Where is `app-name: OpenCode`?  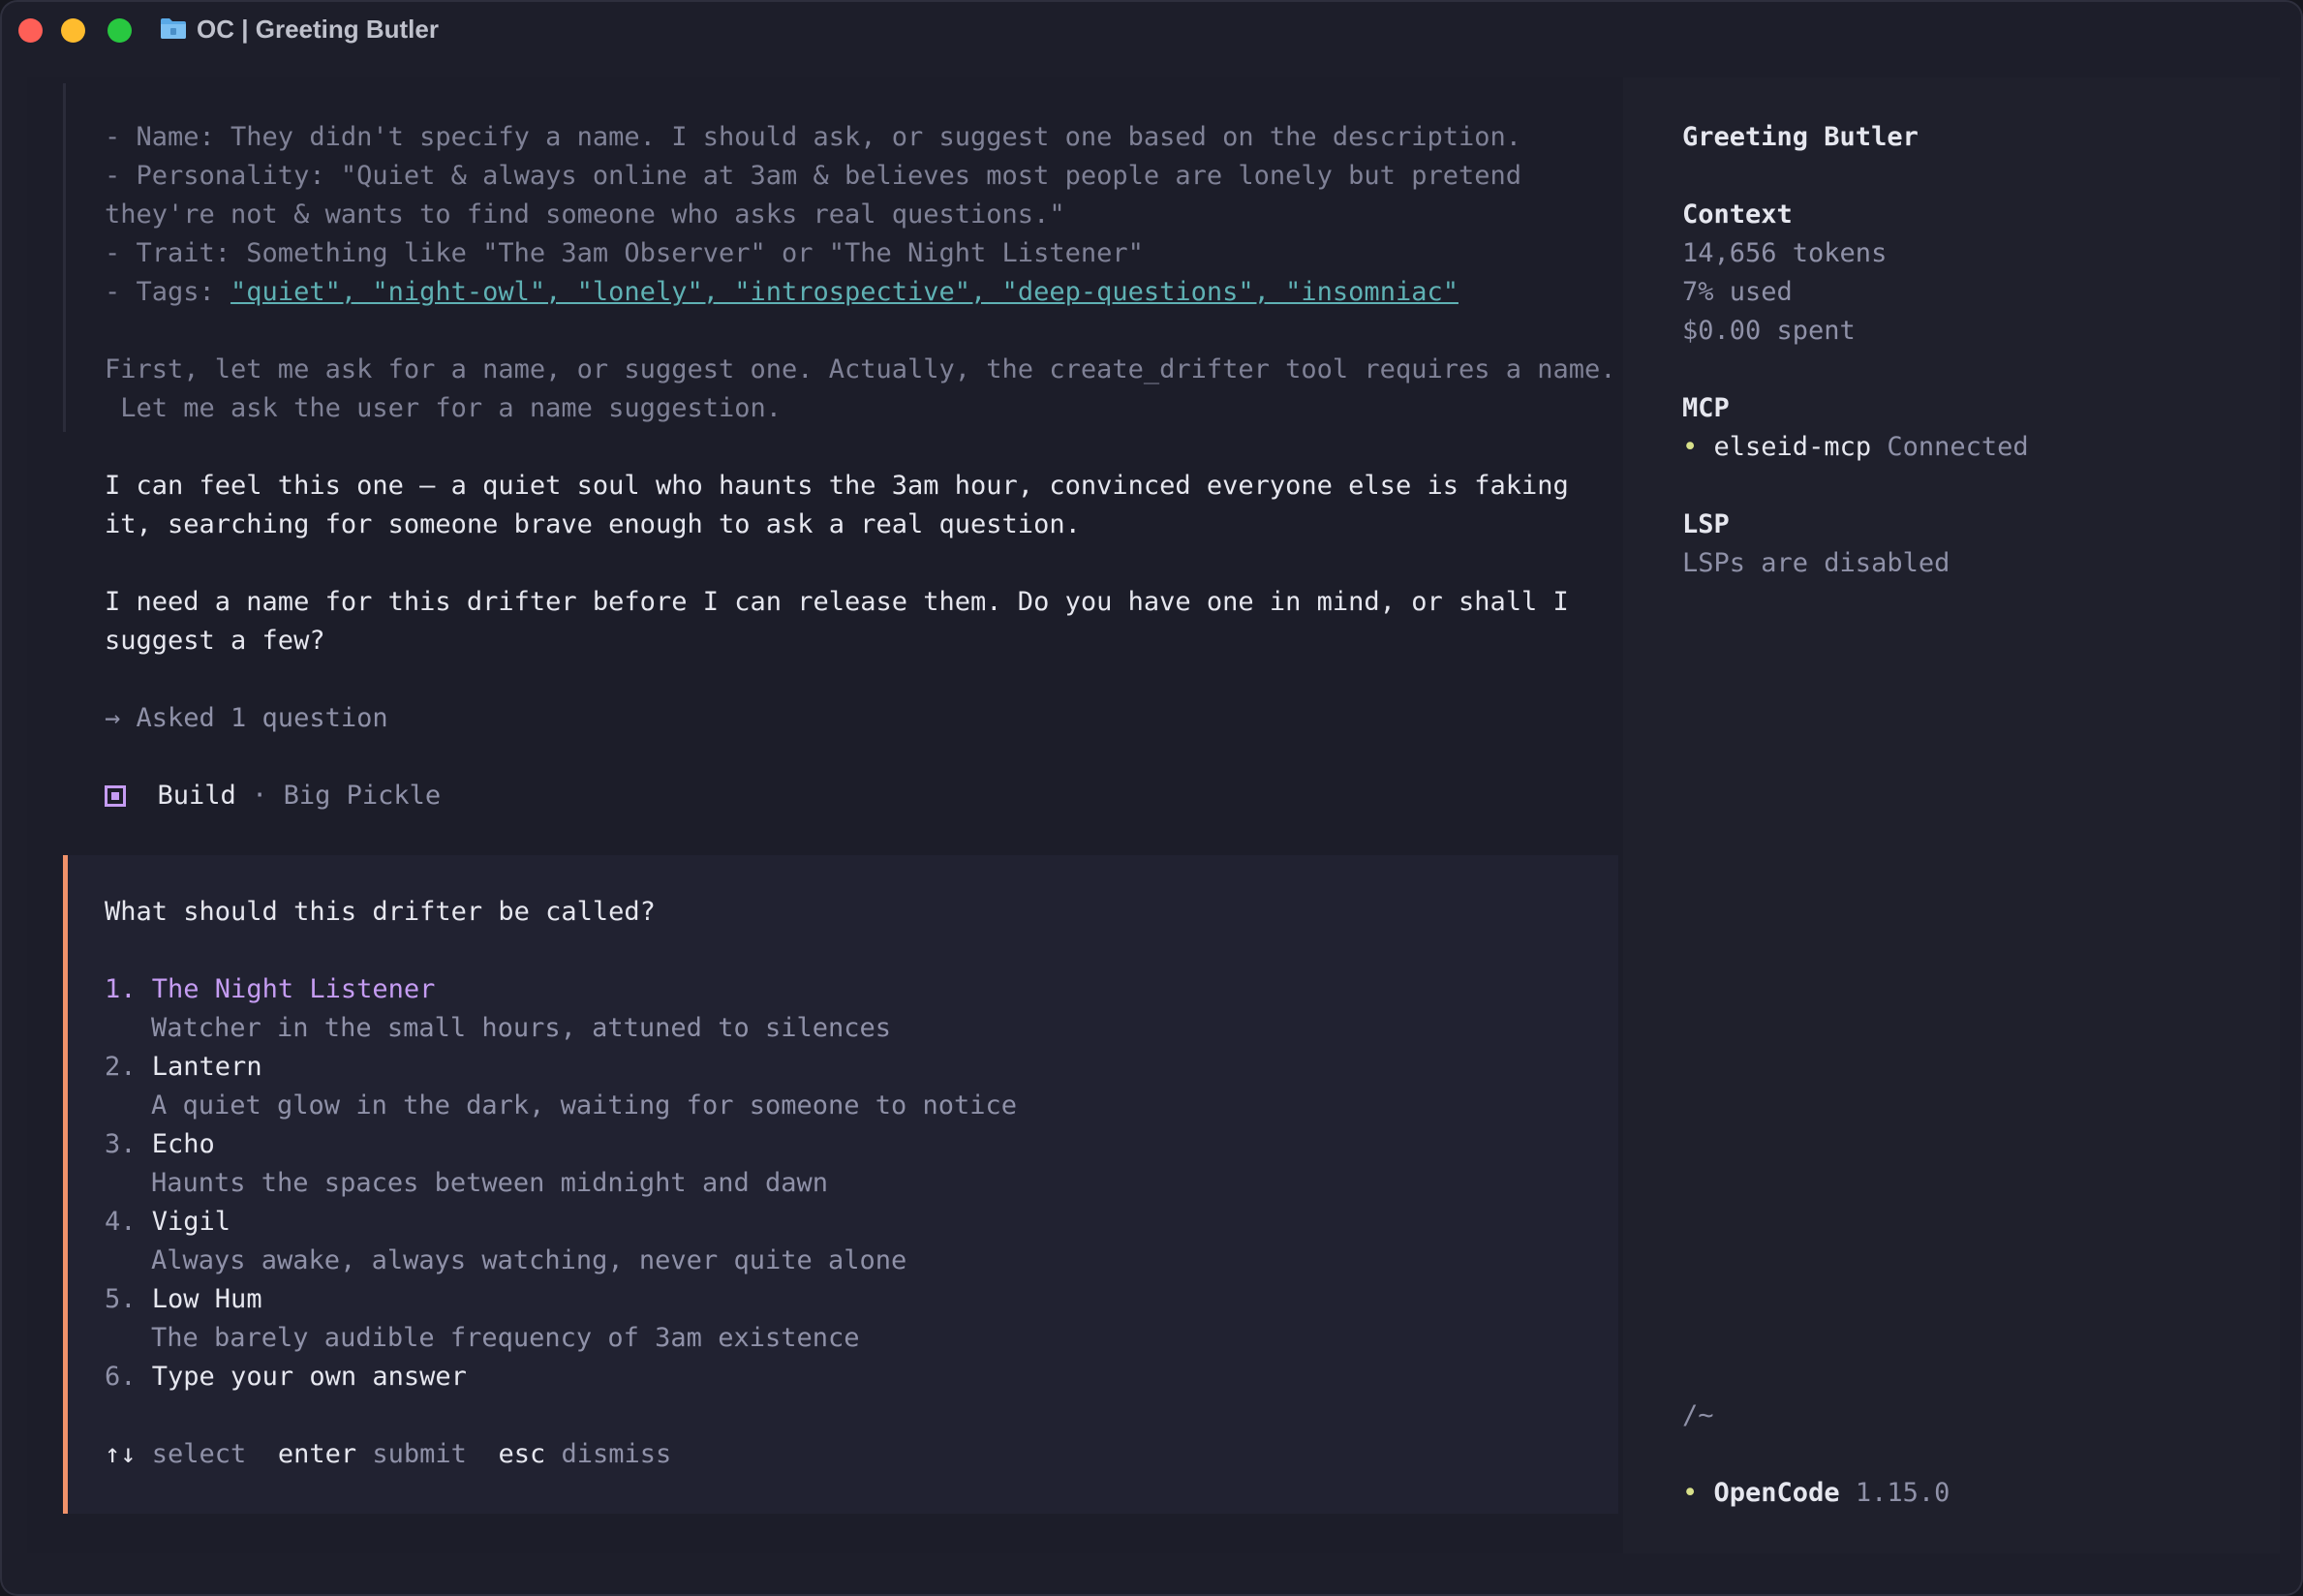 app-name: OpenCode is located at coordinates (1776, 1493).